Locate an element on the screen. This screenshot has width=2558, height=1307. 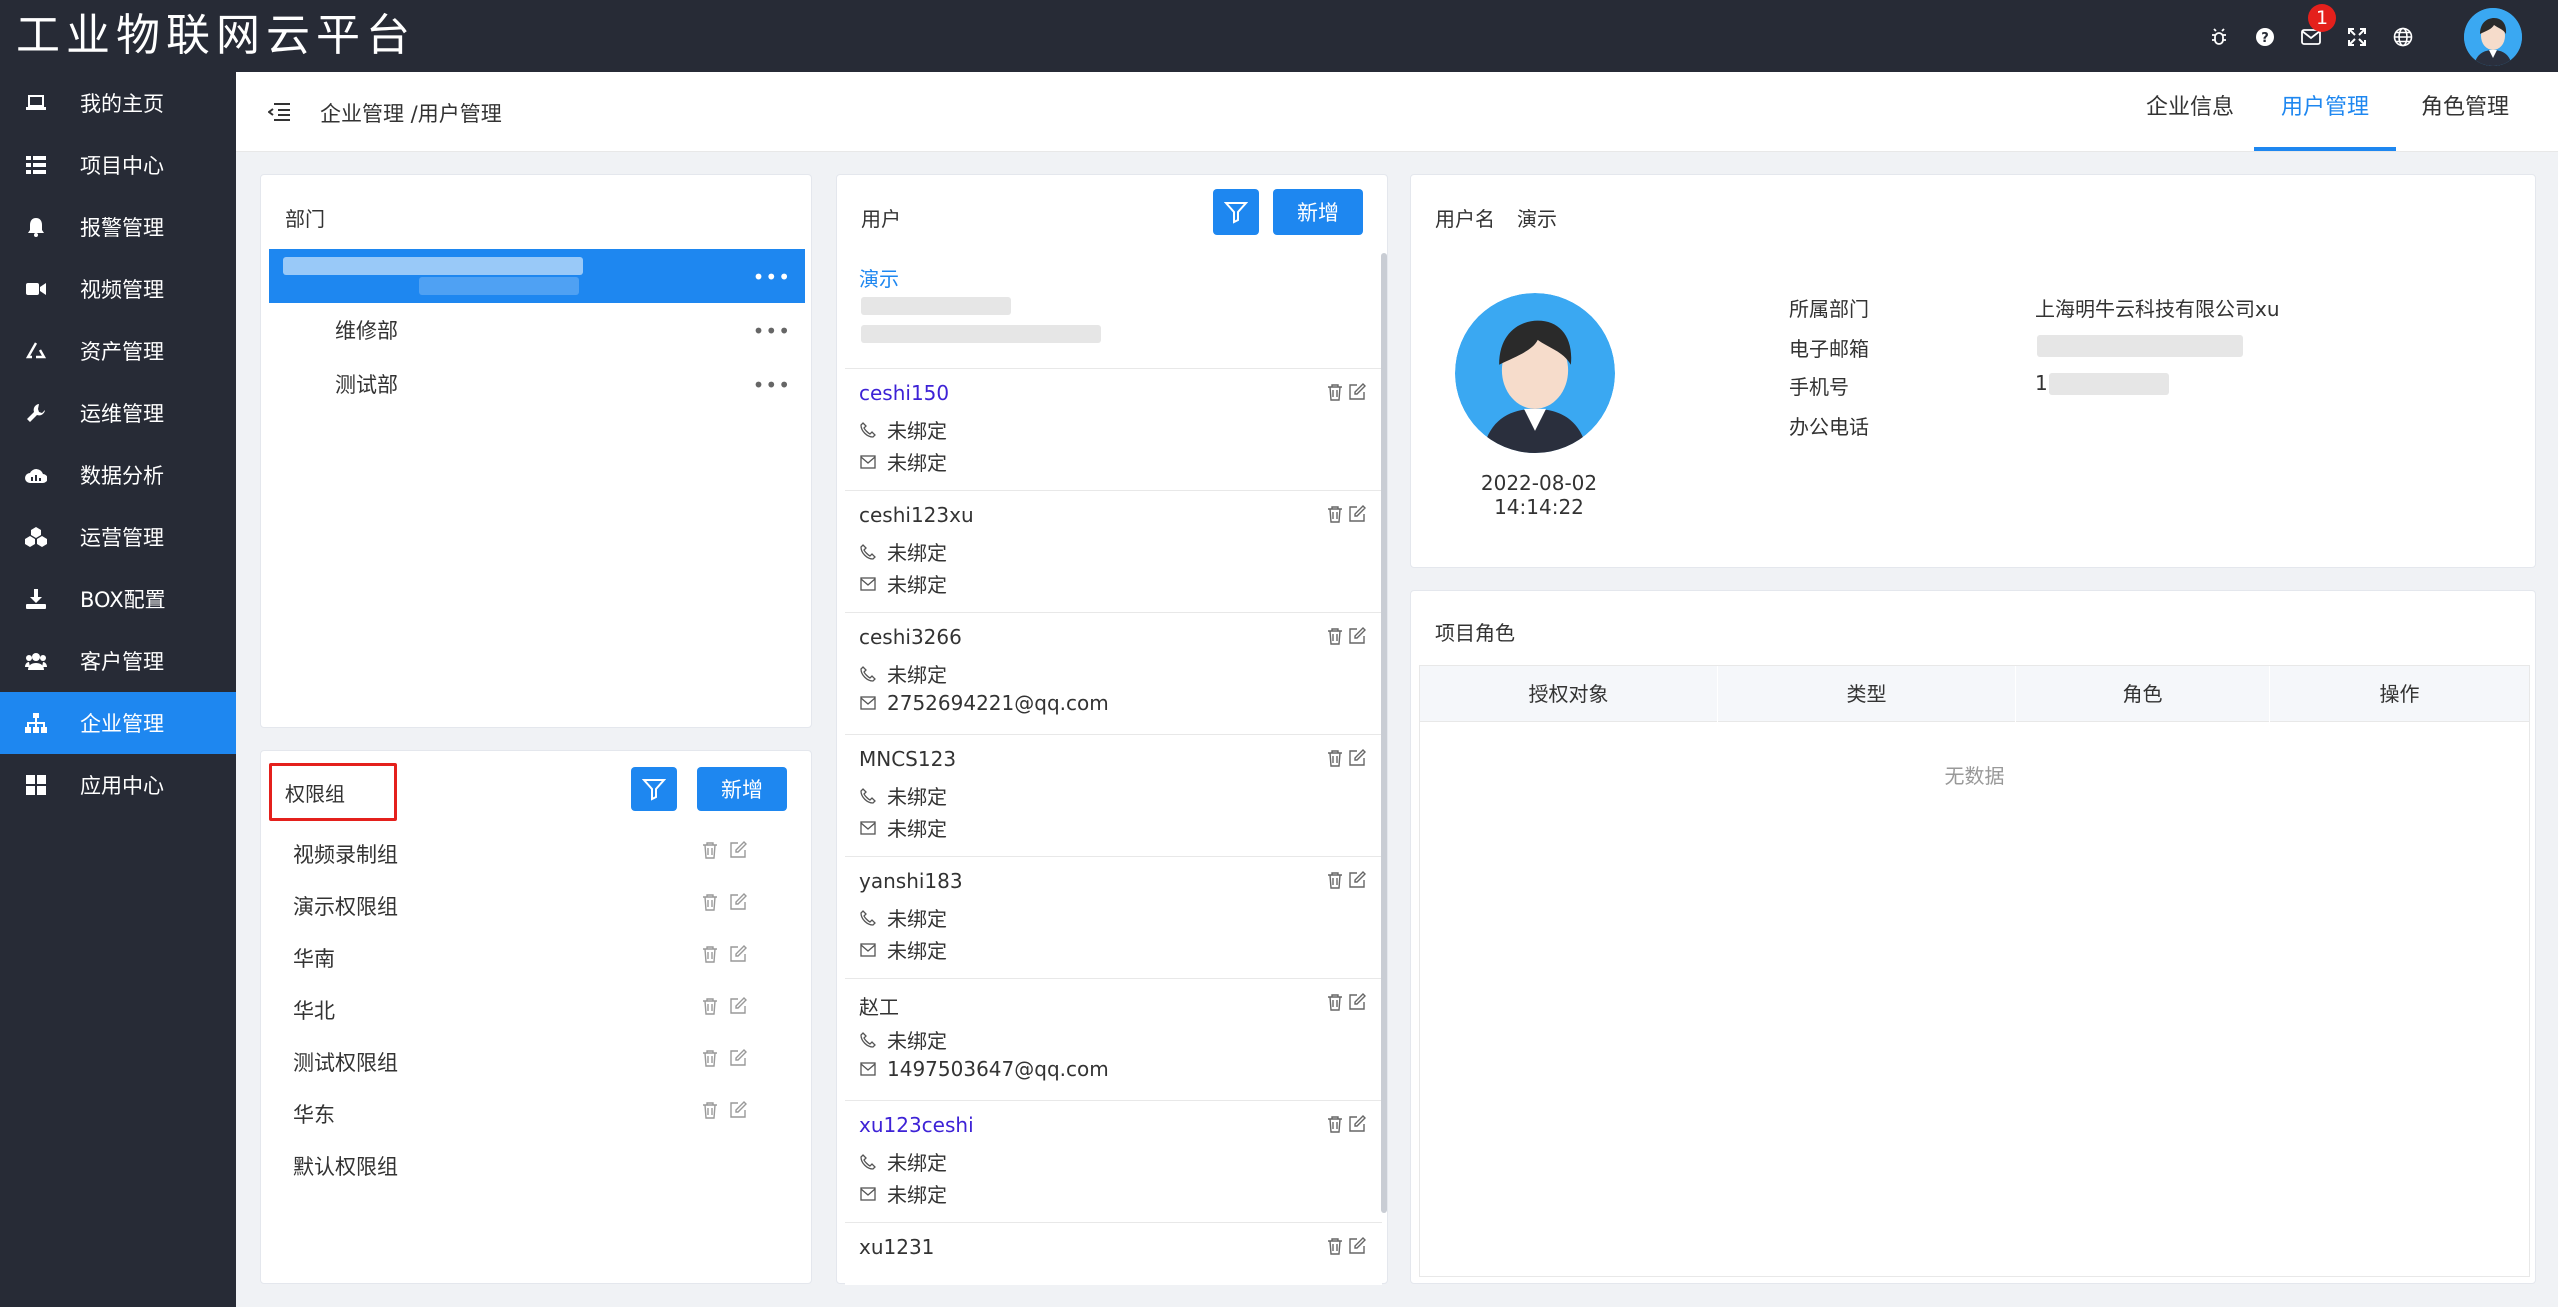
user-card: 赵工 未绑定 1497503647@qq.com is located at coordinates (1113, 1040).